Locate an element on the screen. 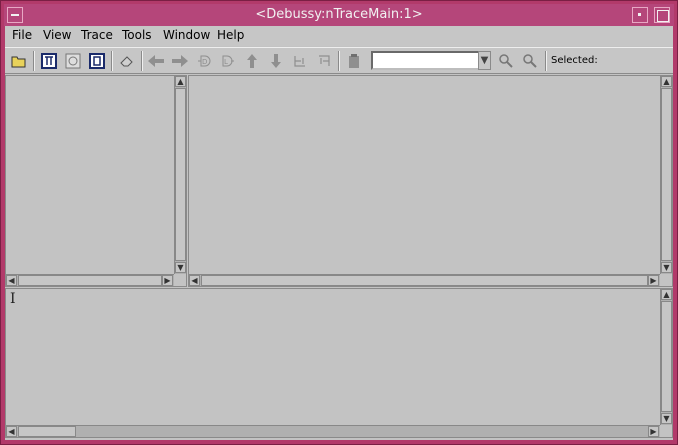 The image size is (678, 445). waveform-icon is located at coordinates (73, 61).